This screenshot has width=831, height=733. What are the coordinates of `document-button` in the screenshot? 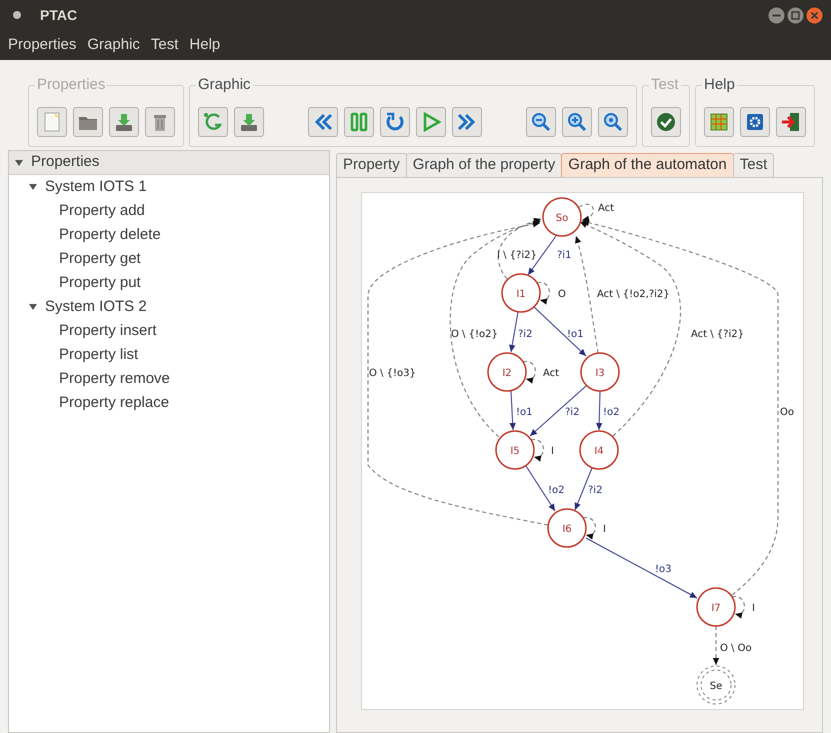 It's located at (52, 122).